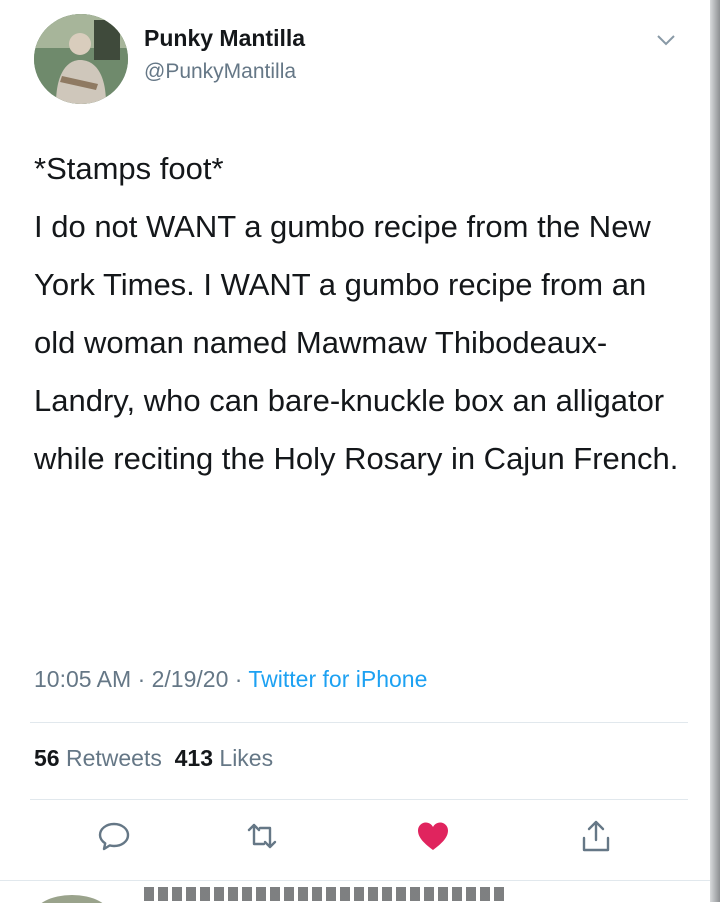 The image size is (720, 903). Describe the element at coordinates (81, 59) in the screenshot. I see `avatar` at that location.